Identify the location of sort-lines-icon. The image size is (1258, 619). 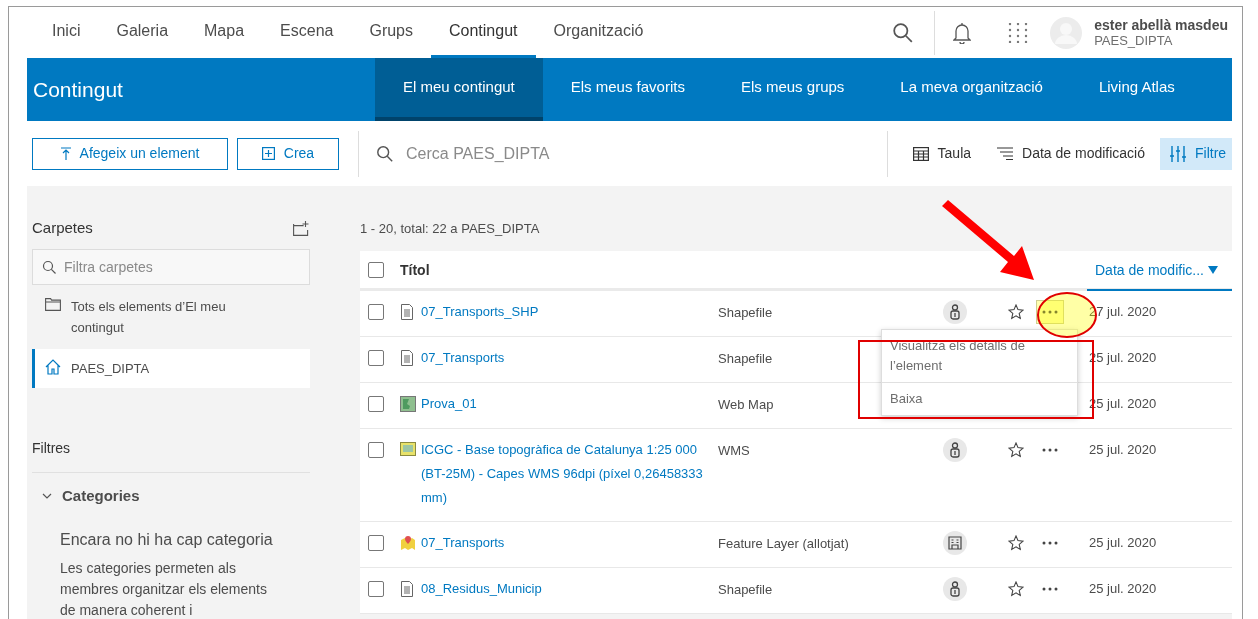
(1005, 153).